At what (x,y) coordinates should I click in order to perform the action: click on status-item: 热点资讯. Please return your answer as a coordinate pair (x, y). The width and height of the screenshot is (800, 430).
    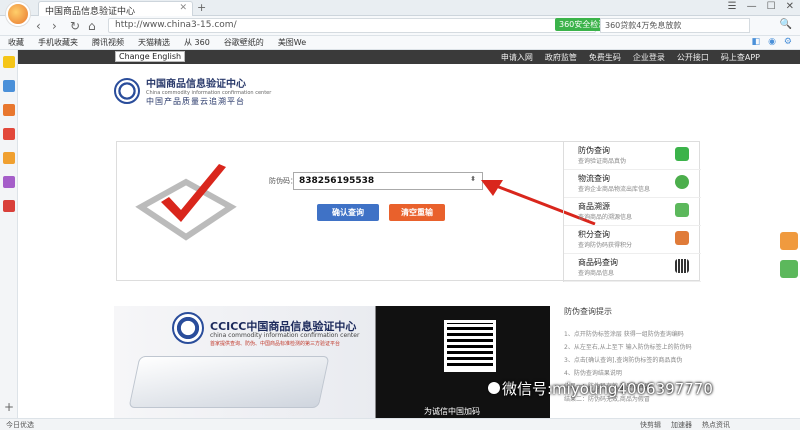
    Looking at the image, I should click on (716, 425).